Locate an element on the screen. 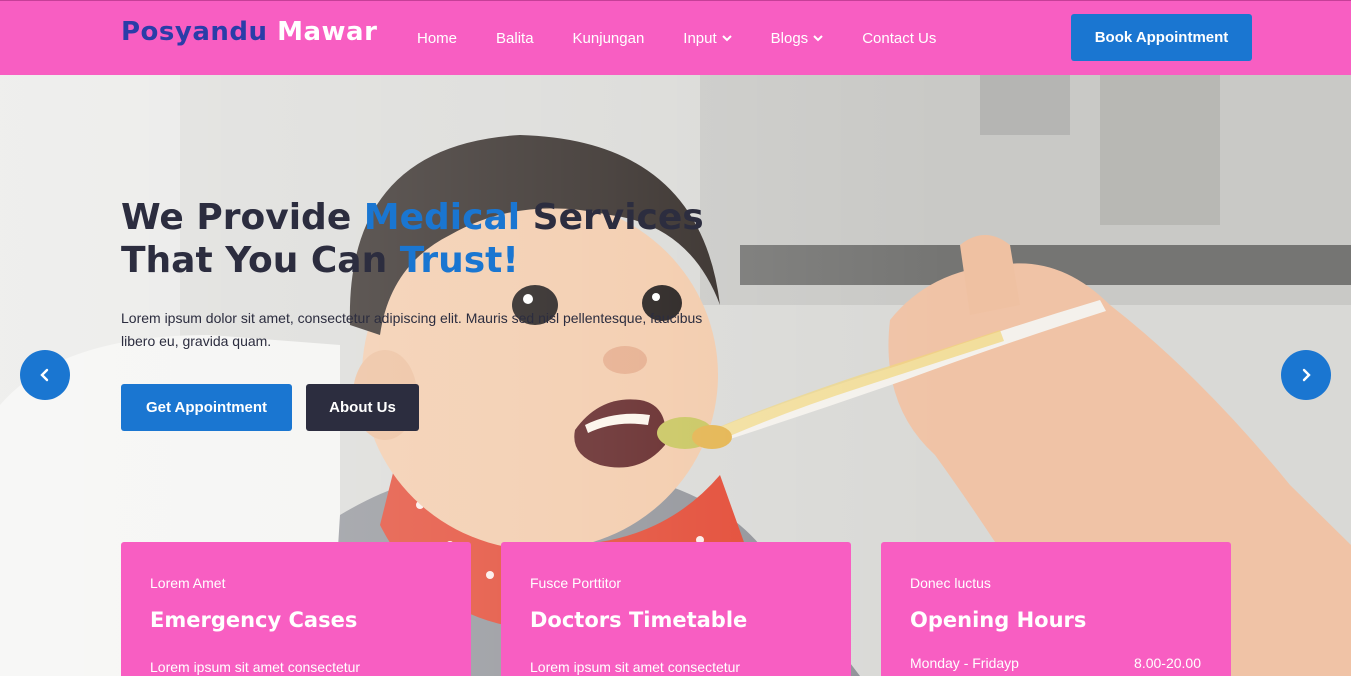  card-title: Emergency Cases is located at coordinates (254, 620).